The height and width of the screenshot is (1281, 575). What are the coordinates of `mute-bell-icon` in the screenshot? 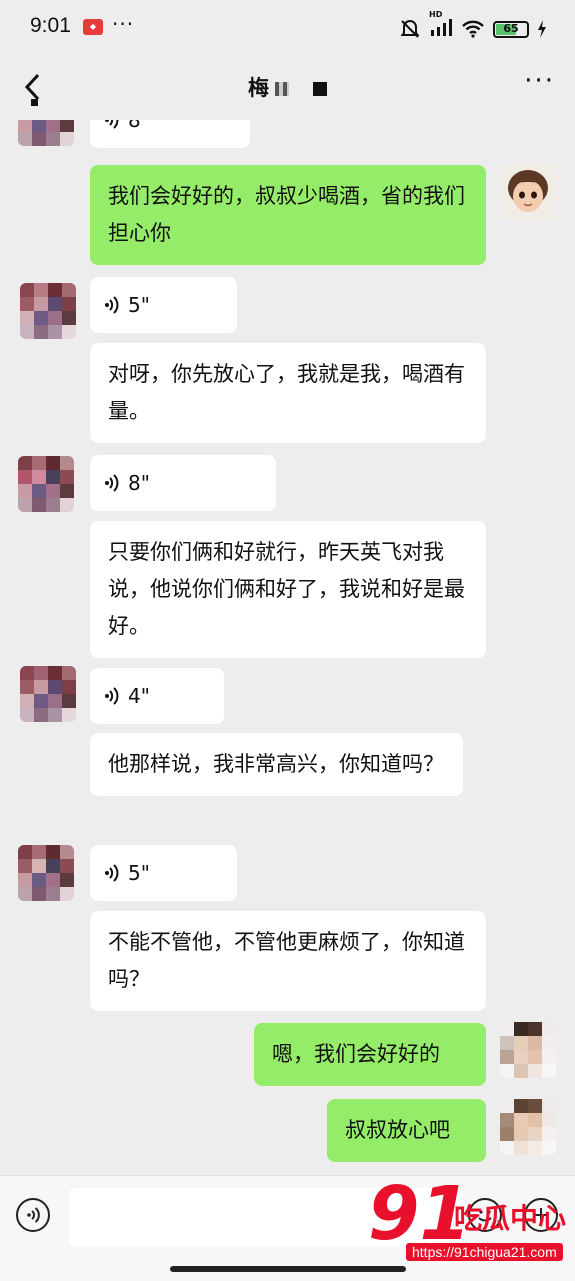 It's located at (410, 29).